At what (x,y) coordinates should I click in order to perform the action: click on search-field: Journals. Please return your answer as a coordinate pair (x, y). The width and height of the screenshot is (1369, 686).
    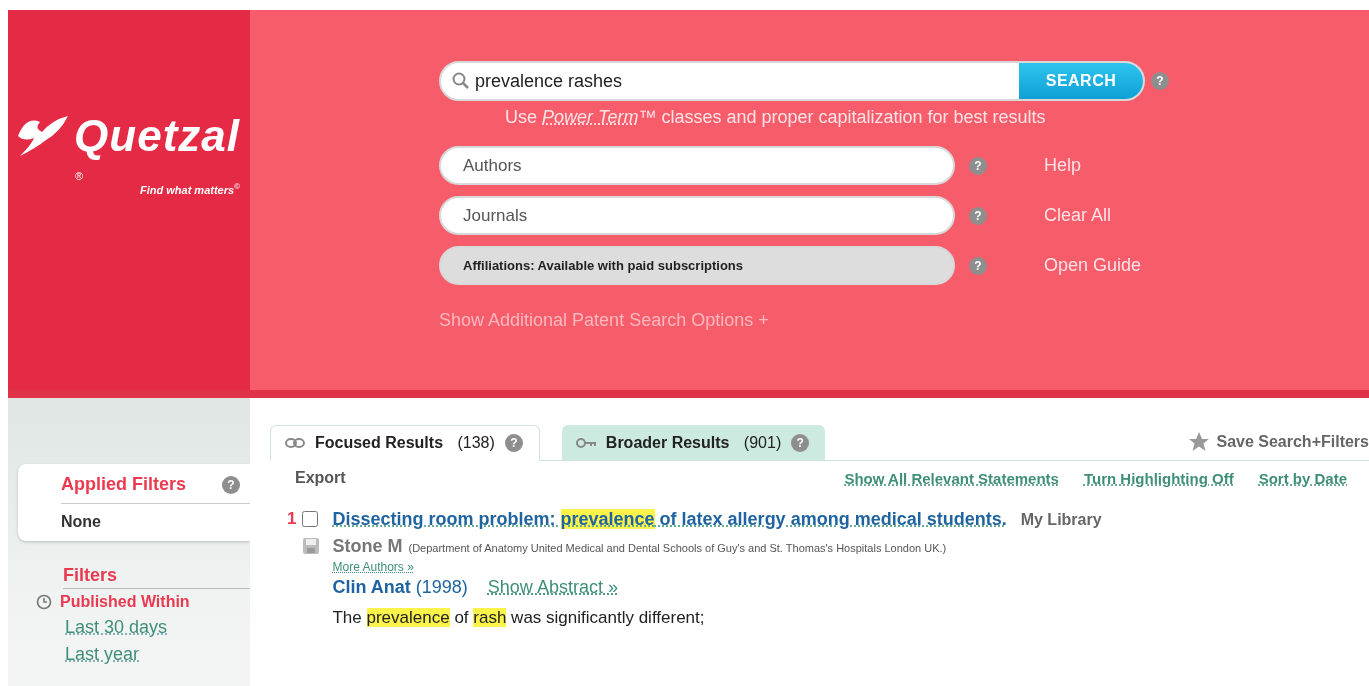
    Looking at the image, I should click on (697, 215).